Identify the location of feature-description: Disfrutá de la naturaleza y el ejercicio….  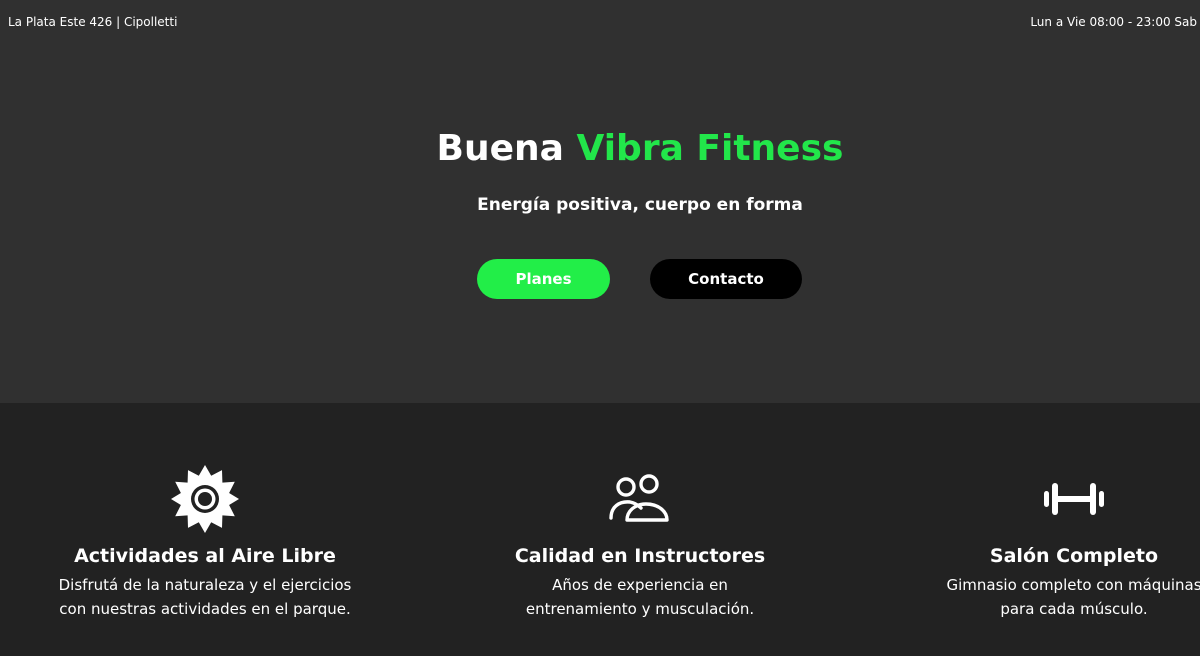
(205, 597).